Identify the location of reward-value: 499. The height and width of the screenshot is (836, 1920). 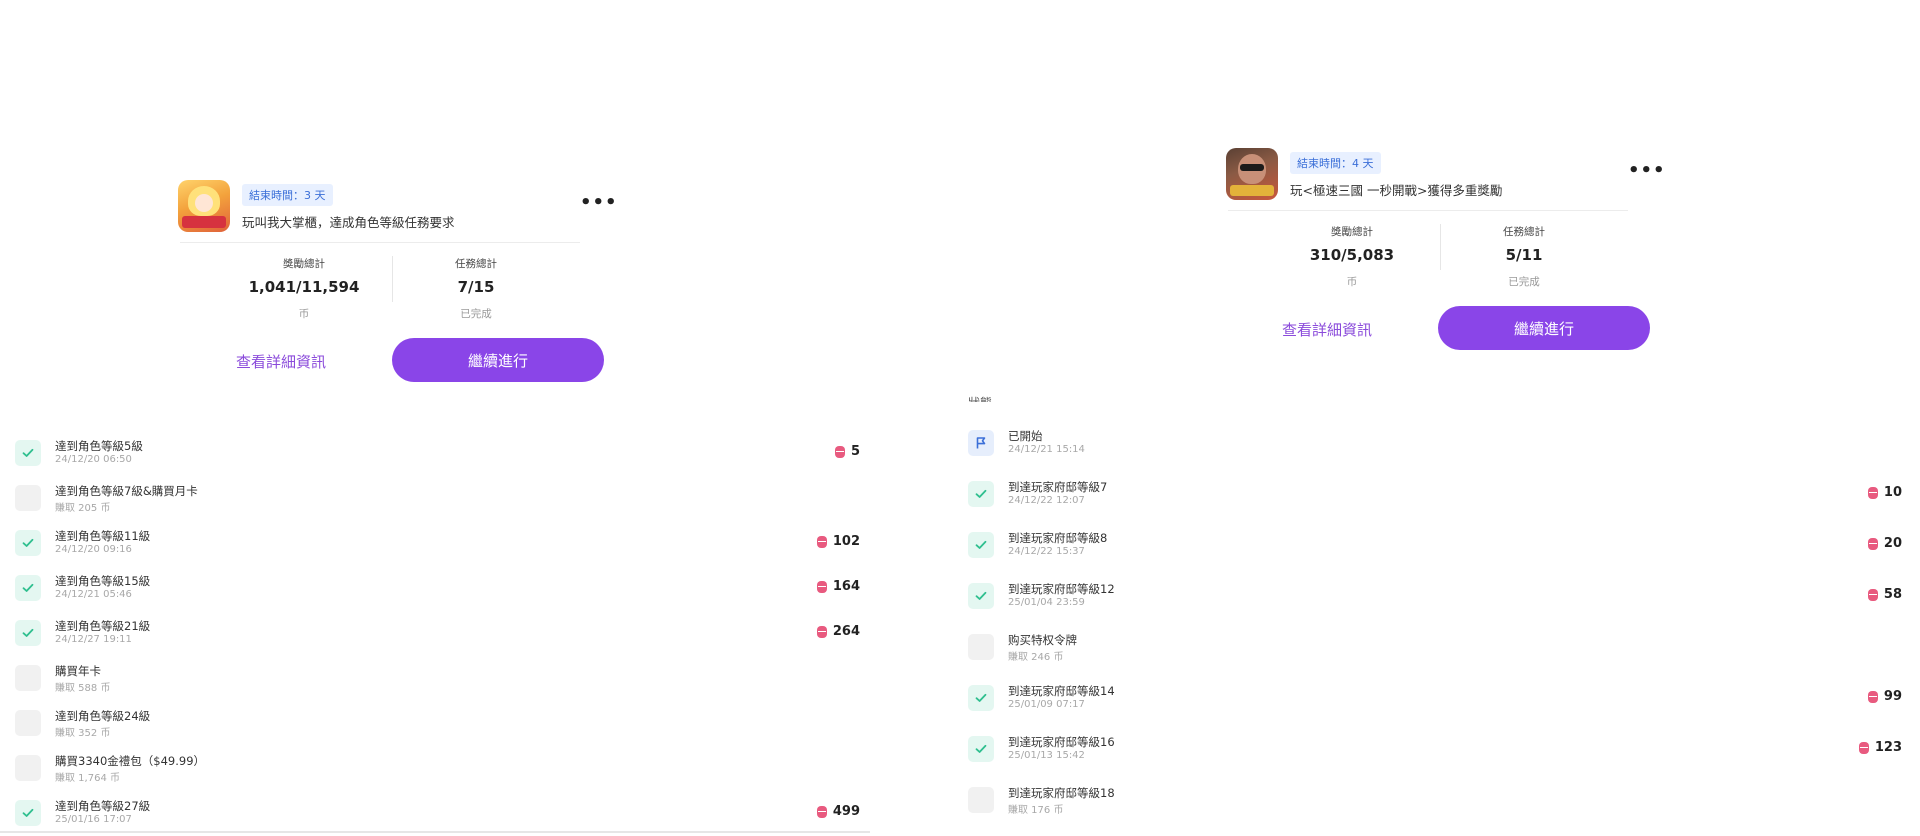
(846, 811).